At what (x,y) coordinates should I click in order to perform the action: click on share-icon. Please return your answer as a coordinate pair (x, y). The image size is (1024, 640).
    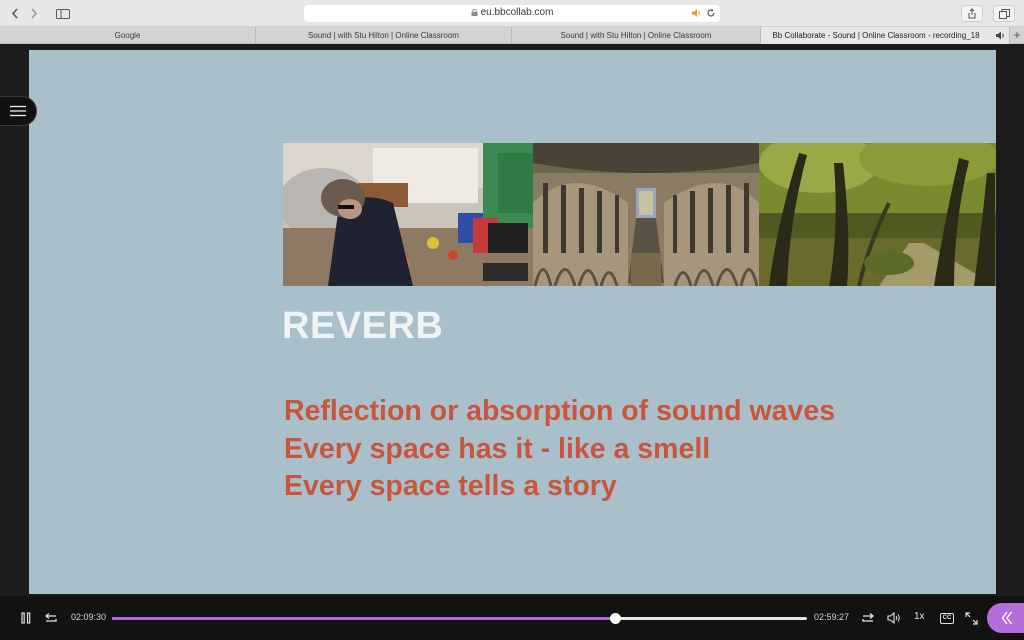
    Looking at the image, I should click on (972, 13).